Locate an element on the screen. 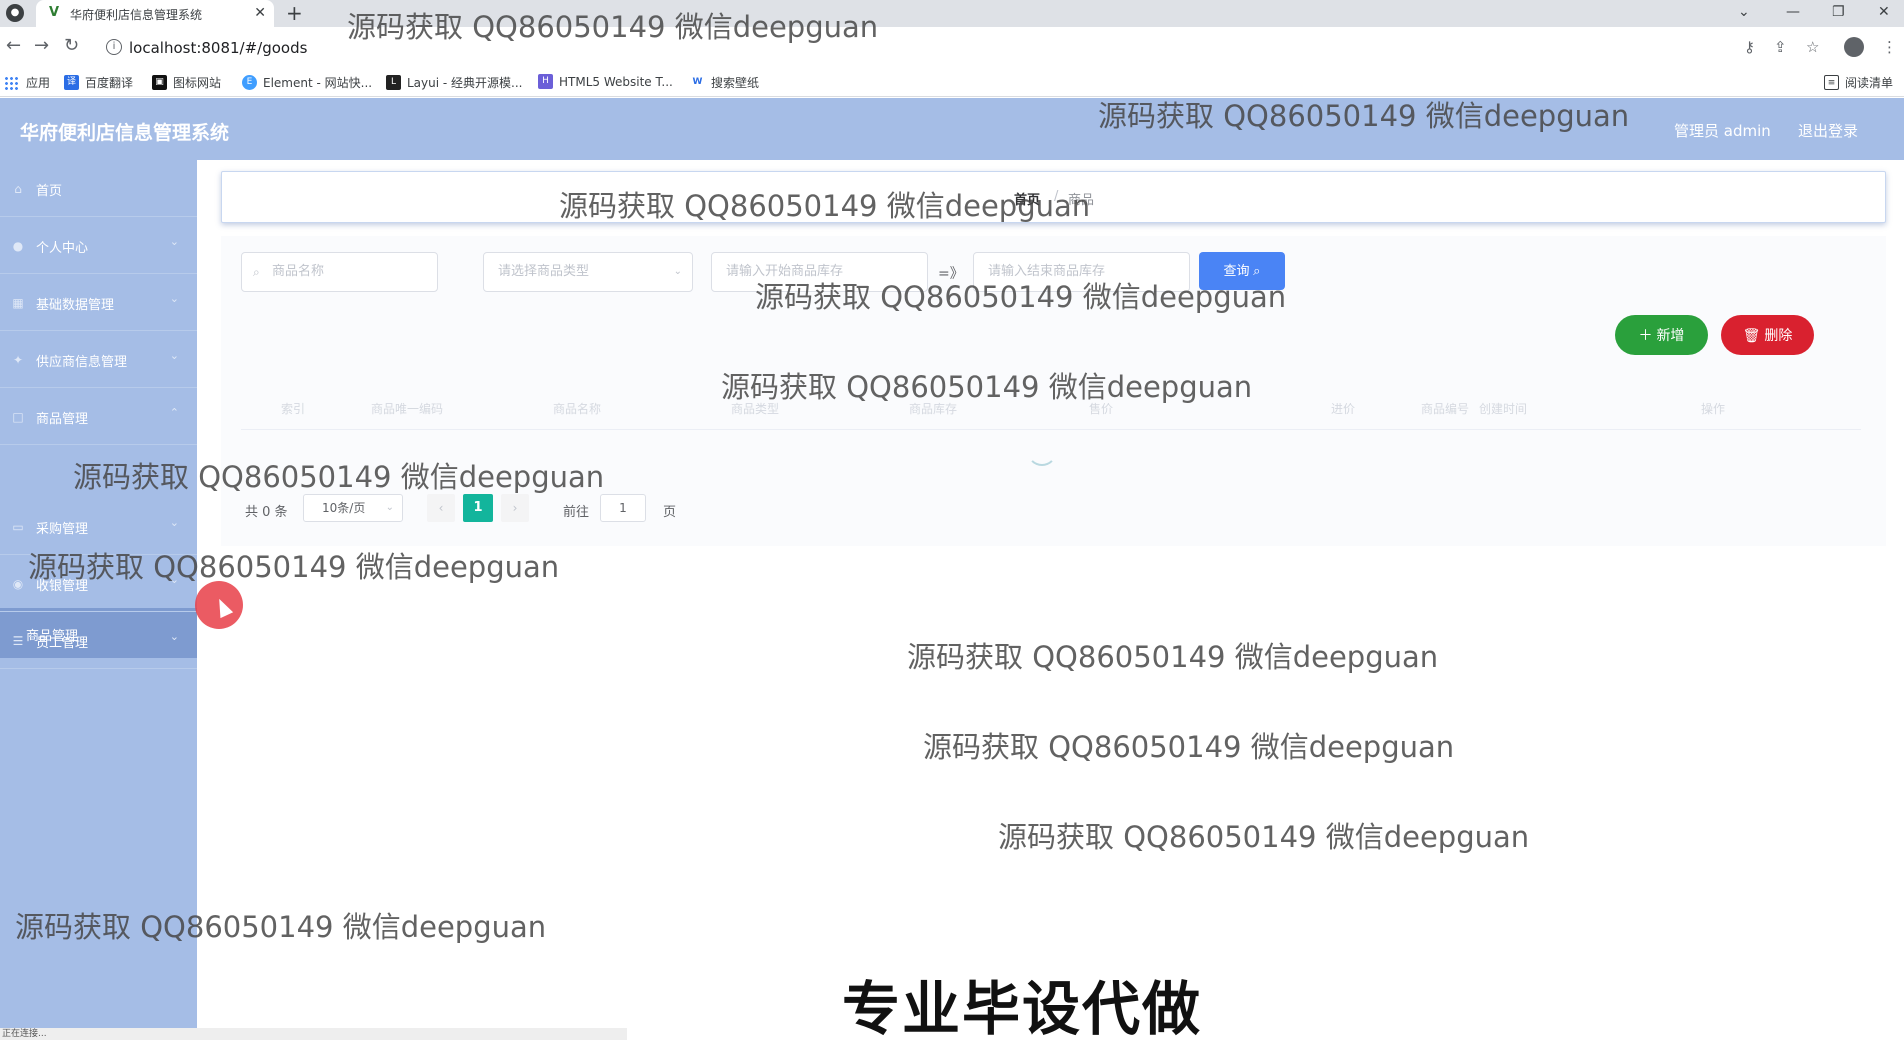 The image size is (1904, 1040). breadcrumb: 首页 / 商品 is located at coordinates (1053, 197).